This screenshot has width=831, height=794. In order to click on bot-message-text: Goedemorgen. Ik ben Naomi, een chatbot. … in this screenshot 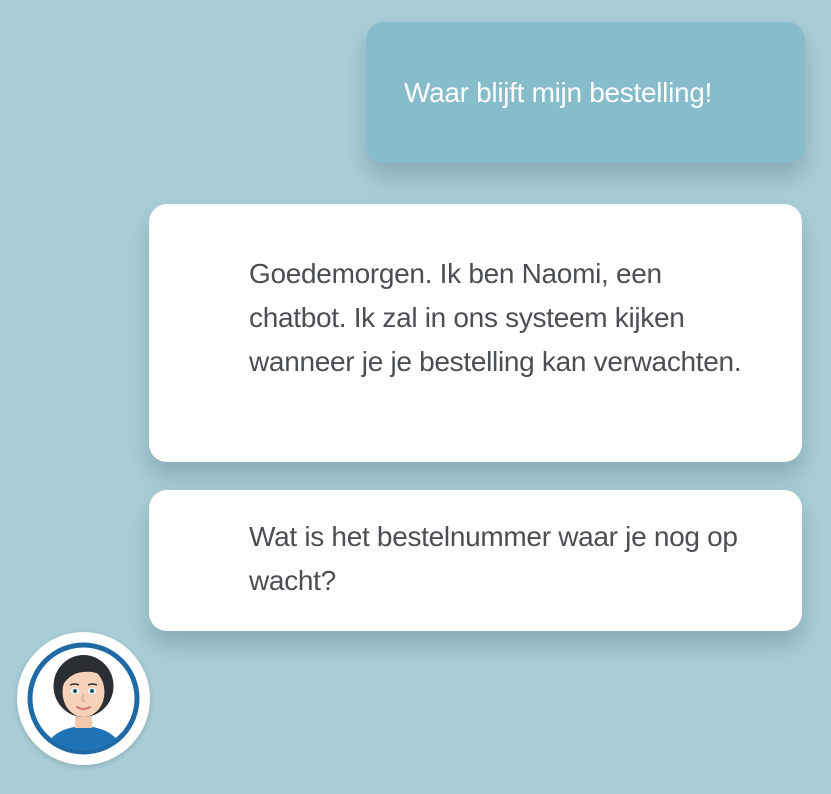, I will do `click(495, 317)`.